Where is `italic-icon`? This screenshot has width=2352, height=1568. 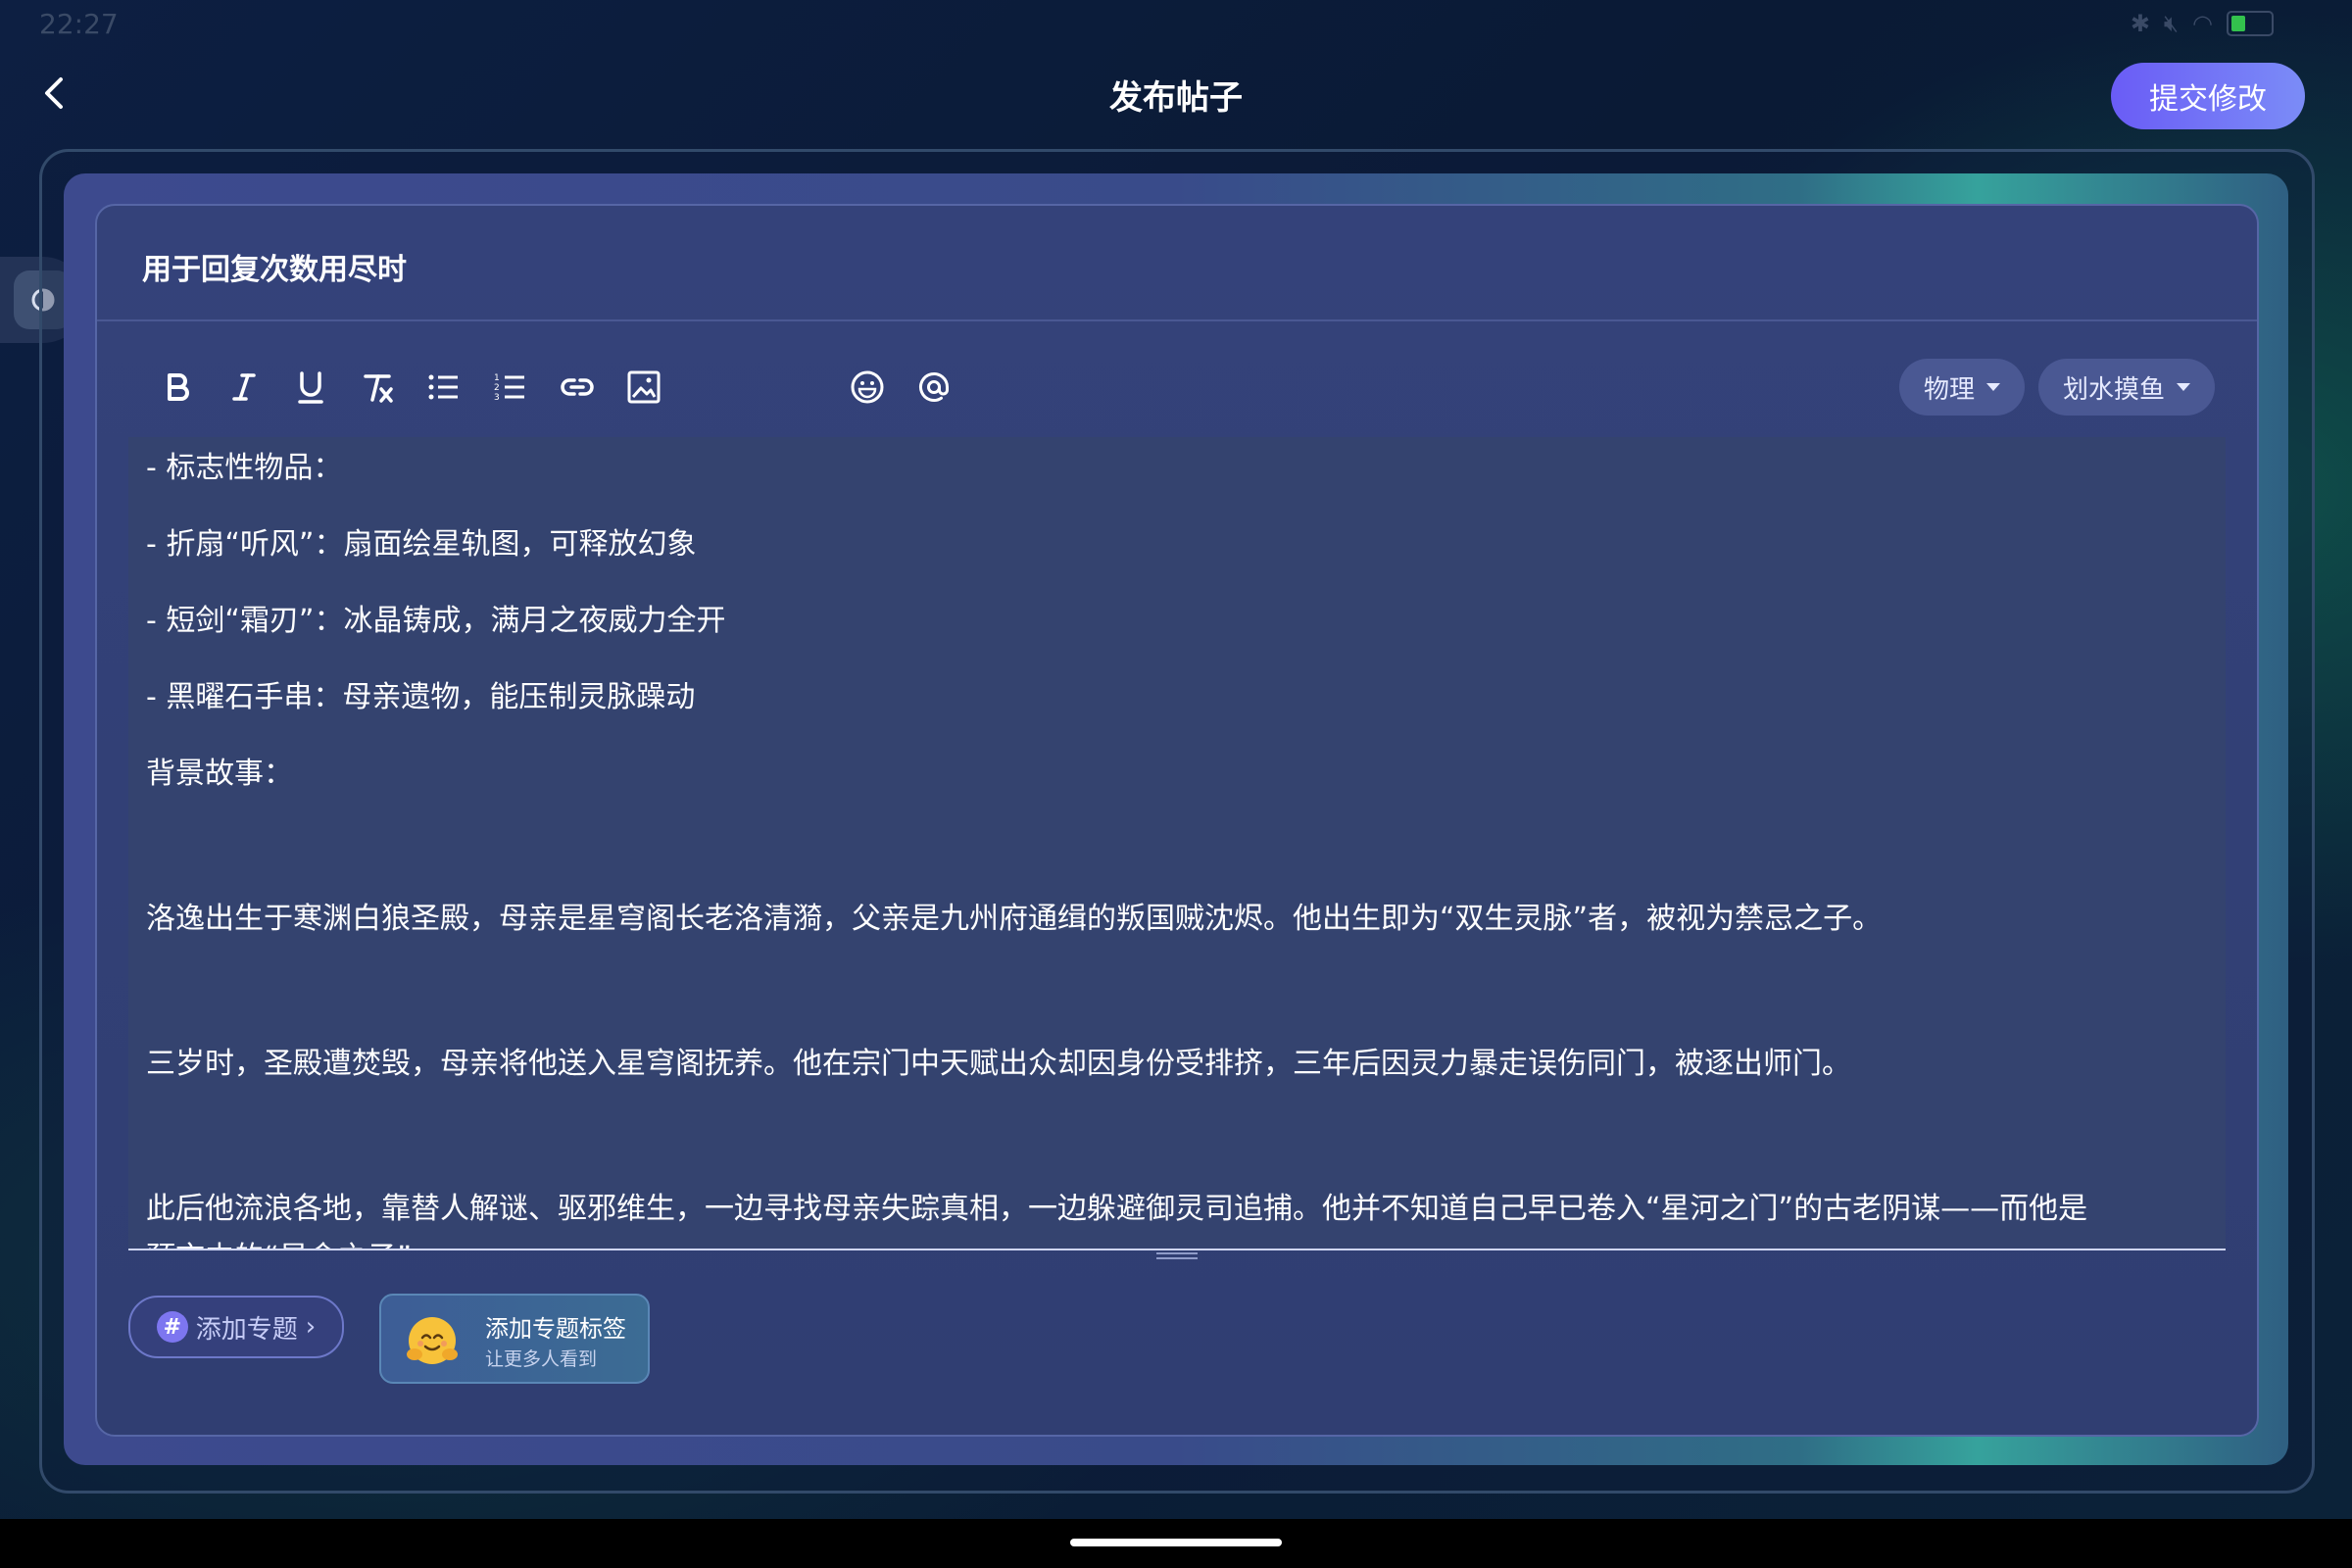 italic-icon is located at coordinates (244, 387).